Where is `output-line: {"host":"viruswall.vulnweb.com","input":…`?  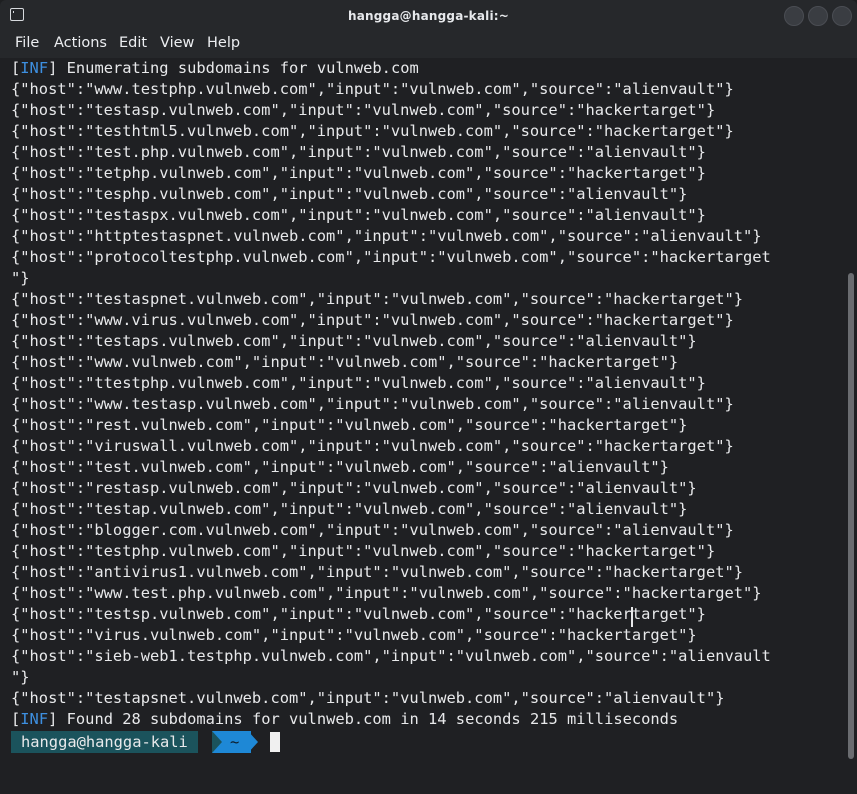 output-line: {"host":"viruswall.vulnweb.com","input":… is located at coordinates (372, 446).